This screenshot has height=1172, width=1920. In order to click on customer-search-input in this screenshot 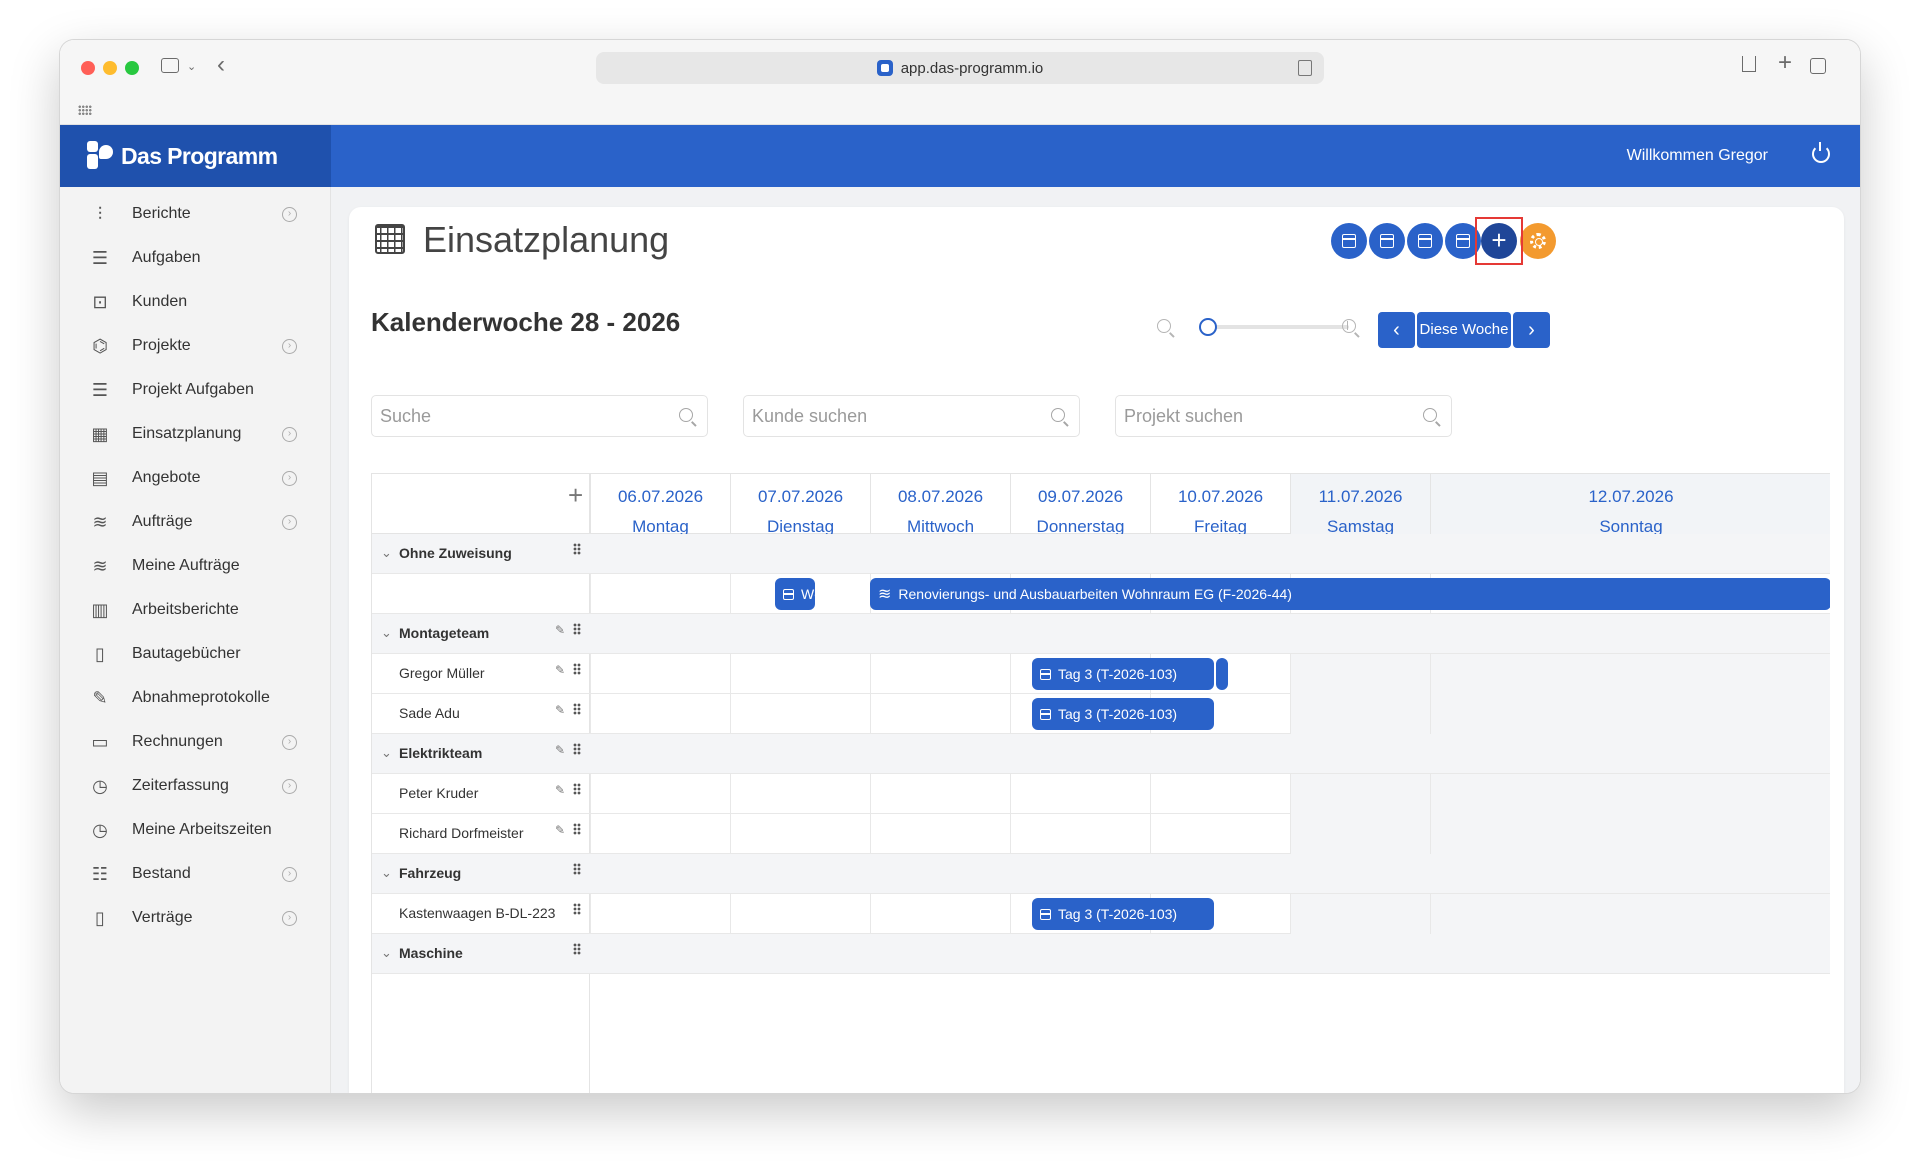, I will do `click(892, 416)`.